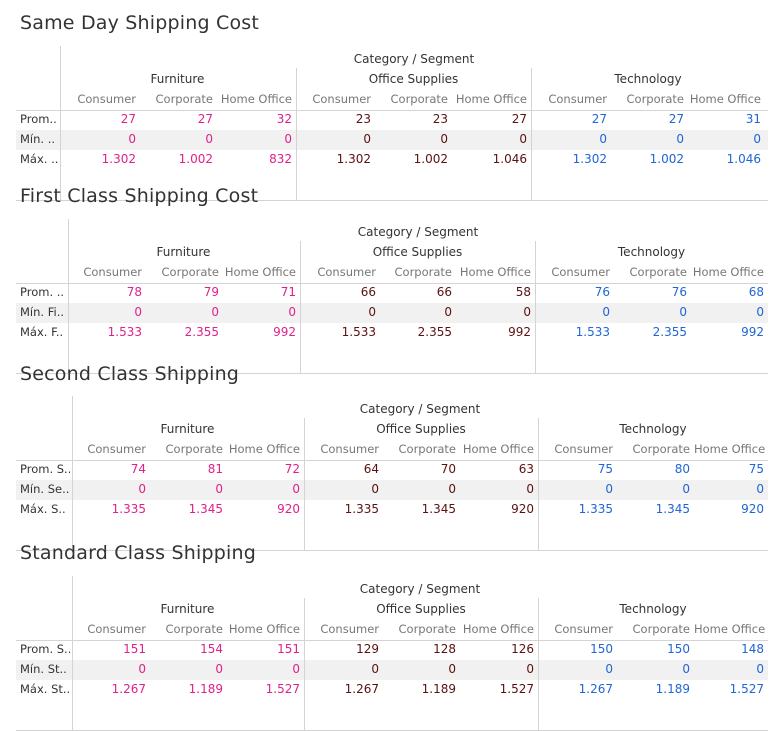  Describe the element at coordinates (753, 119) in the screenshot. I see `table-cell: 31` at that location.